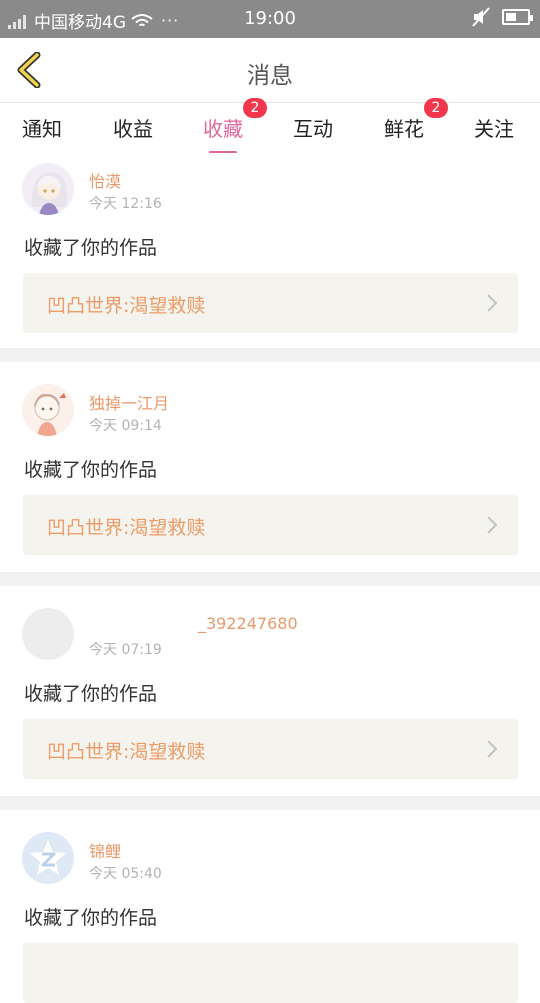 The image size is (540, 1003). I want to click on tab-label: 关注, so click(494, 129).